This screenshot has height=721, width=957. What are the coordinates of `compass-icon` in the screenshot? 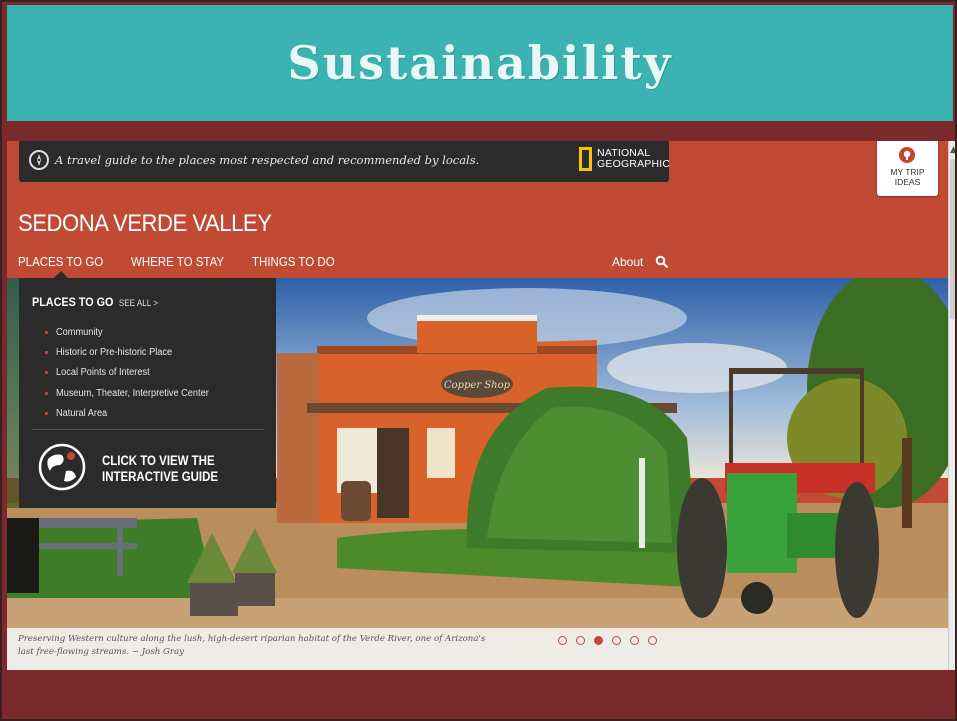 It's located at (39, 160).